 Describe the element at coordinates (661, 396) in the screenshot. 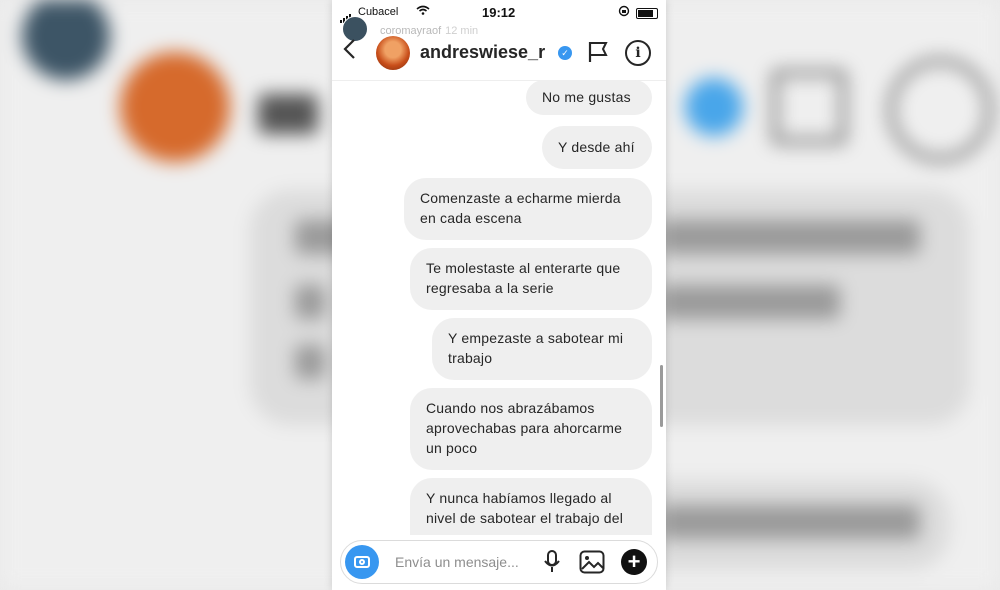

I see `scrollbar` at that location.